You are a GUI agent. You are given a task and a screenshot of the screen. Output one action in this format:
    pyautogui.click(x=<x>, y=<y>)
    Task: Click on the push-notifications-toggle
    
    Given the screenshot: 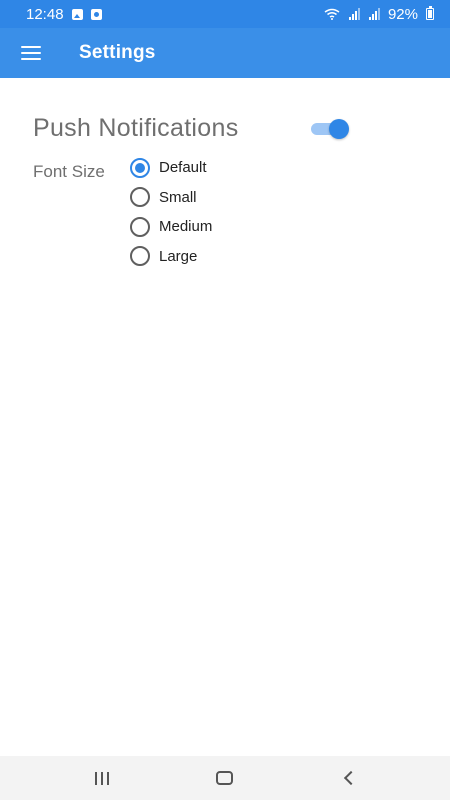 What is the action you would take?
    pyautogui.click(x=330, y=128)
    